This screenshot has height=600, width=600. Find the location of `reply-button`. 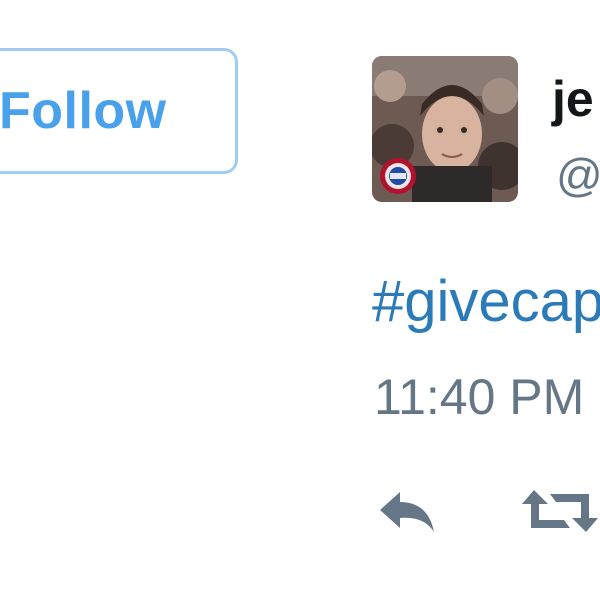

reply-button is located at coordinates (408, 515).